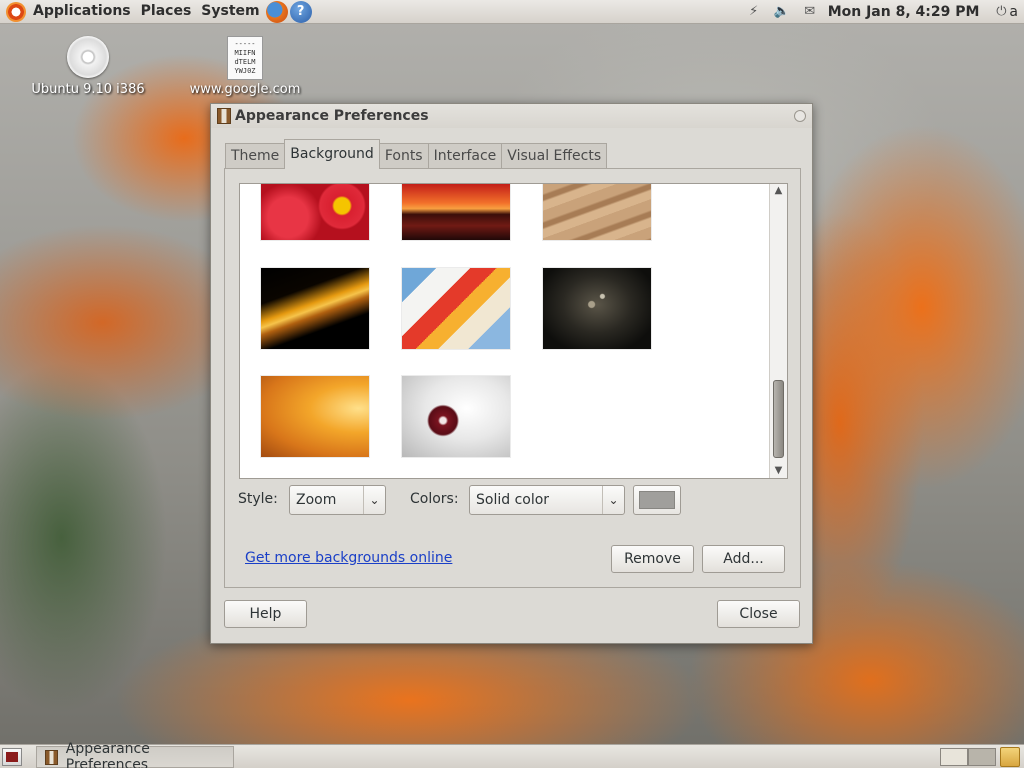 This screenshot has width=1024, height=768. What do you see at coordinates (554, 156) in the screenshot?
I see `tab-visual-effects: Visual Effects` at bounding box center [554, 156].